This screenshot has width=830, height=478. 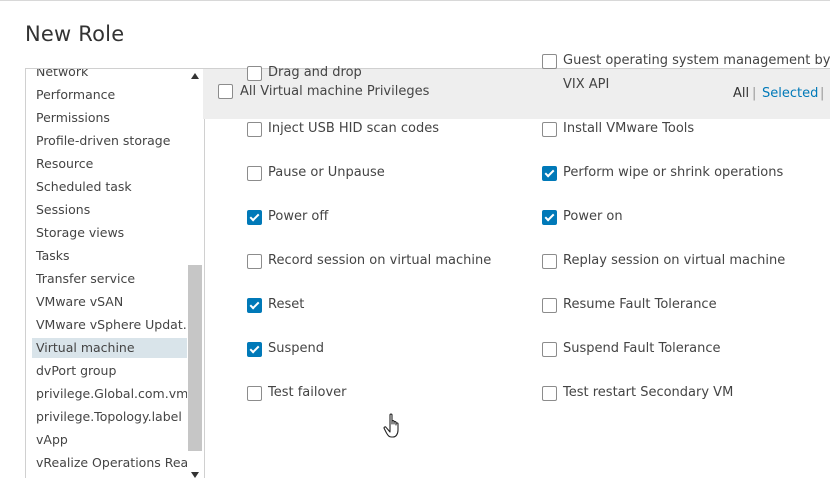 What do you see at coordinates (110, 95) in the screenshot?
I see `category-item: Performance` at bounding box center [110, 95].